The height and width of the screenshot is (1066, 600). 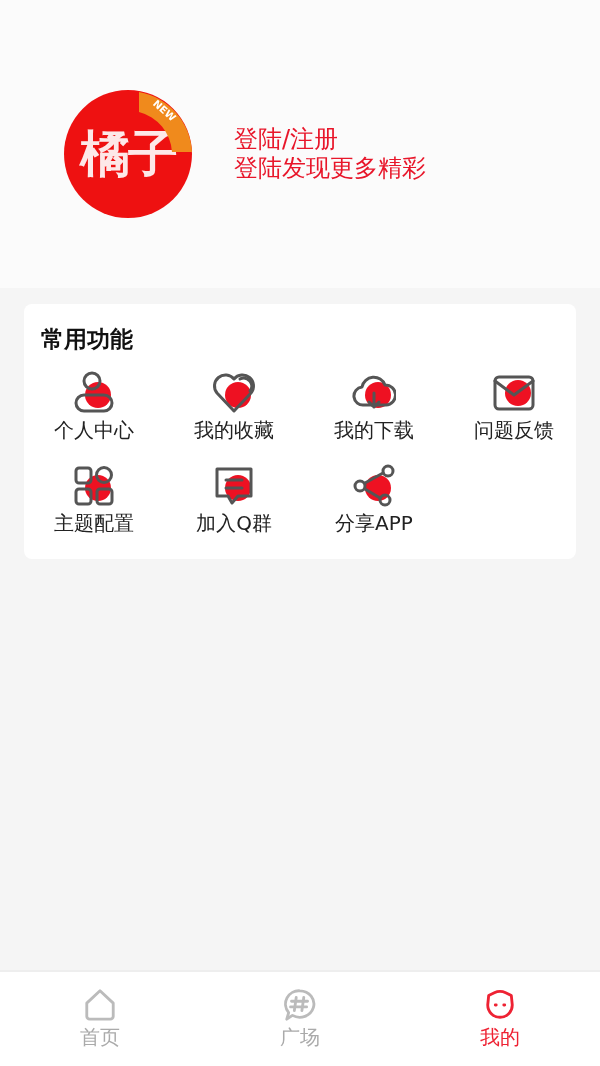 I want to click on function-item: 加入Q群, so click(x=234, y=500).